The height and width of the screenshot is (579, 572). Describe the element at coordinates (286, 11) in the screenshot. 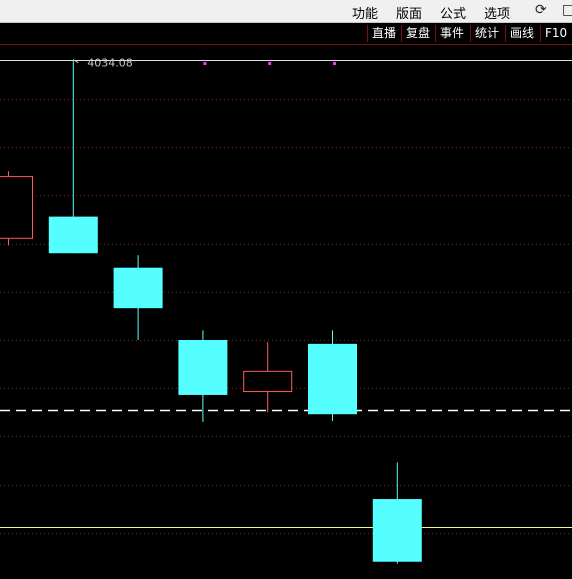

I see `menu-bar: 功能 版面 公式 选项 ⟳ □` at that location.